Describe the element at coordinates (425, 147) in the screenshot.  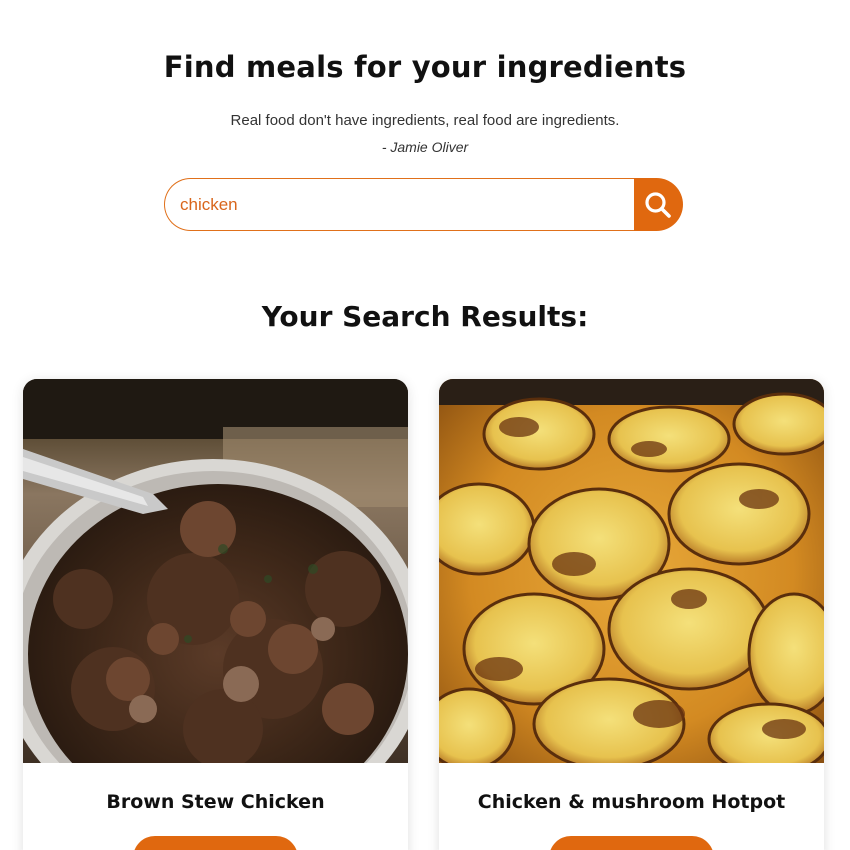
I see `quote-author: - Jamie Oliver` at that location.